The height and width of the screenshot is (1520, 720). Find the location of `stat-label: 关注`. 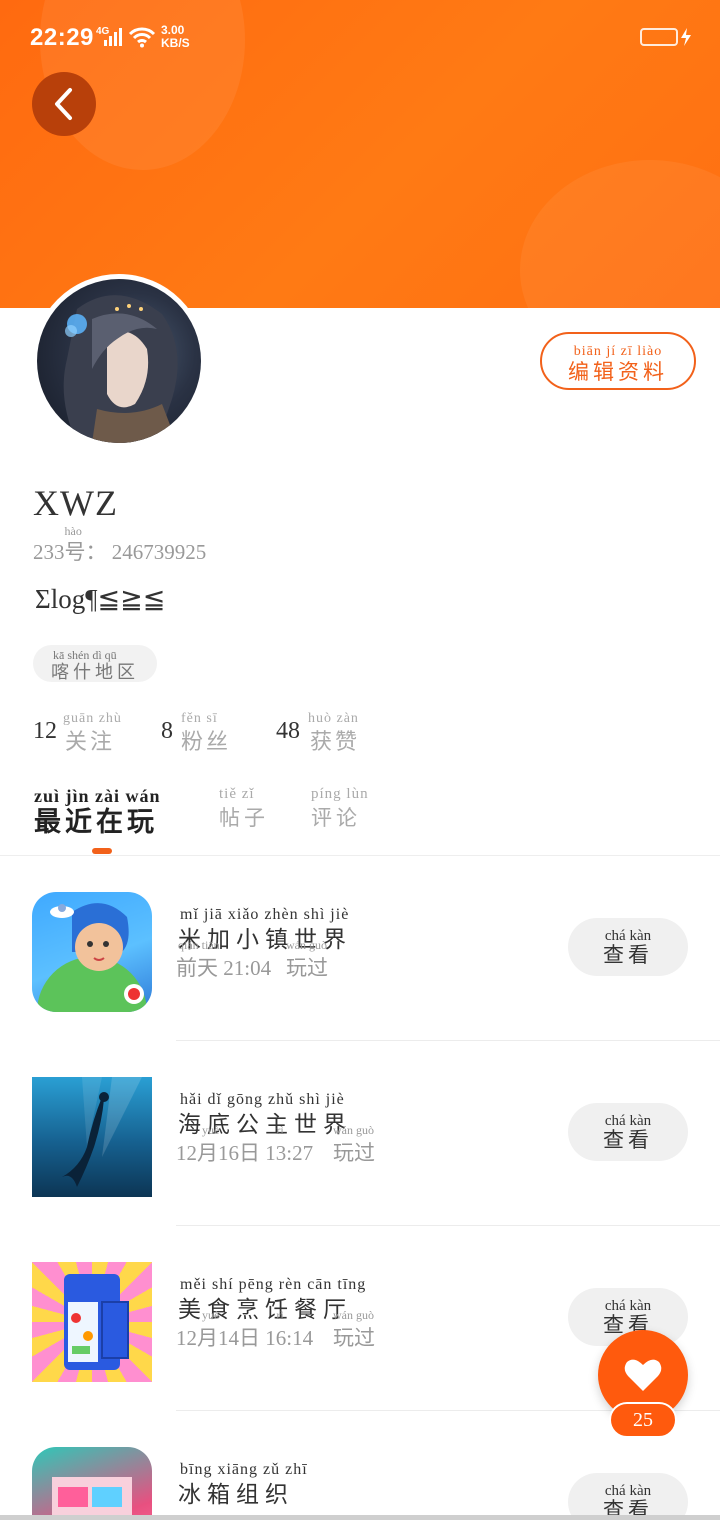

stat-label: 关注 is located at coordinates (90, 741).